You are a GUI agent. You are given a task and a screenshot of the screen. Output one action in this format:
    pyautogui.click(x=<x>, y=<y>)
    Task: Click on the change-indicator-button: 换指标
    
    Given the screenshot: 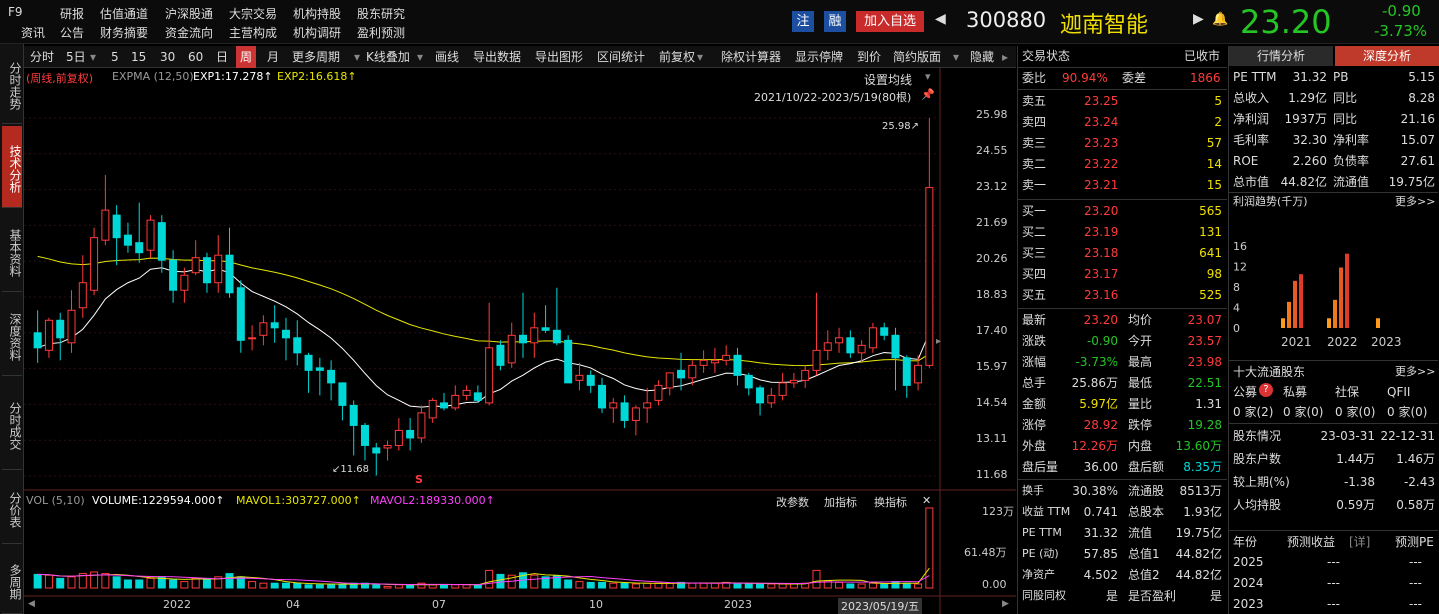 What is the action you would take?
    pyautogui.click(x=890, y=502)
    